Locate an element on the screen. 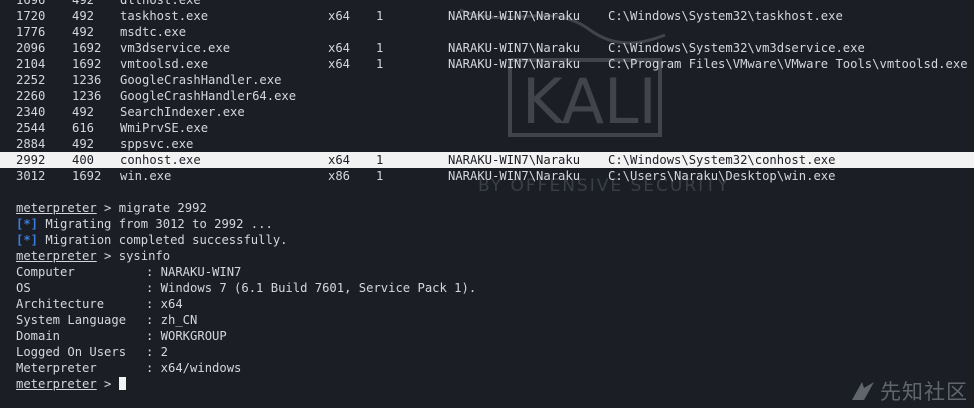  command-text: sysinfo is located at coordinates (144, 256).